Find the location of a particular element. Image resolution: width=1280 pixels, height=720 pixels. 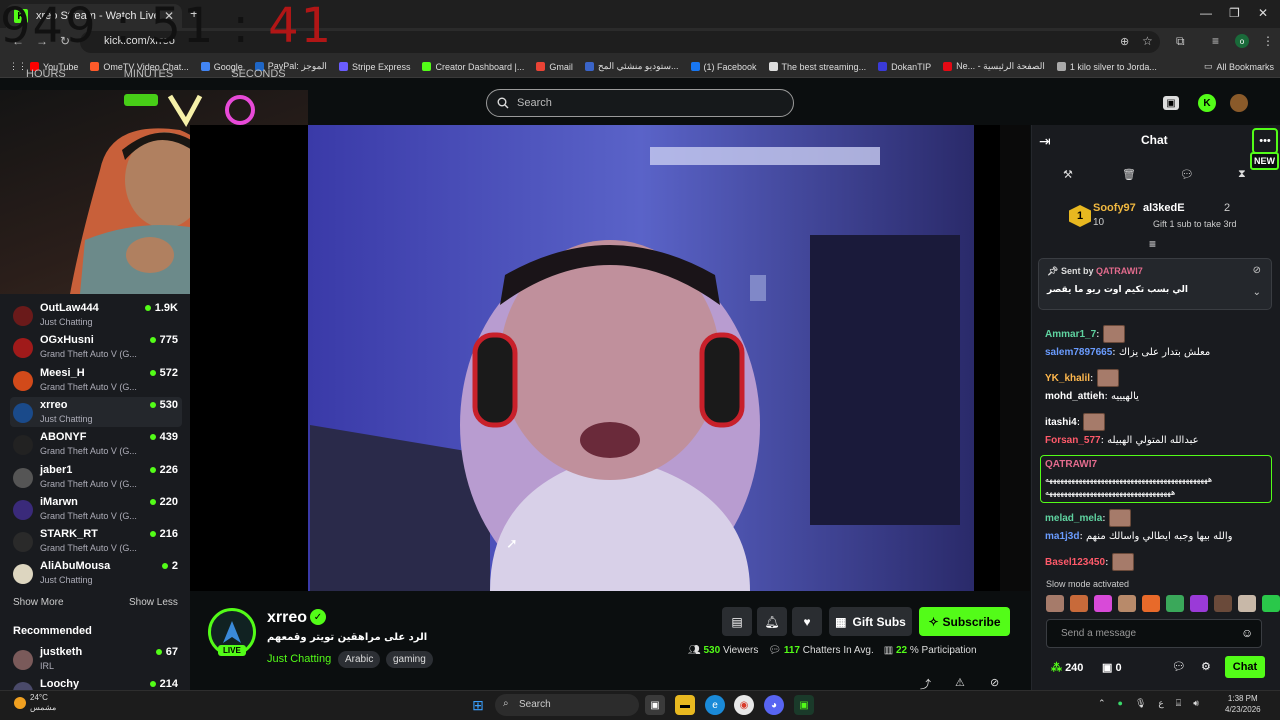

extension-icon: ▣ is located at coordinates (1171, 103).